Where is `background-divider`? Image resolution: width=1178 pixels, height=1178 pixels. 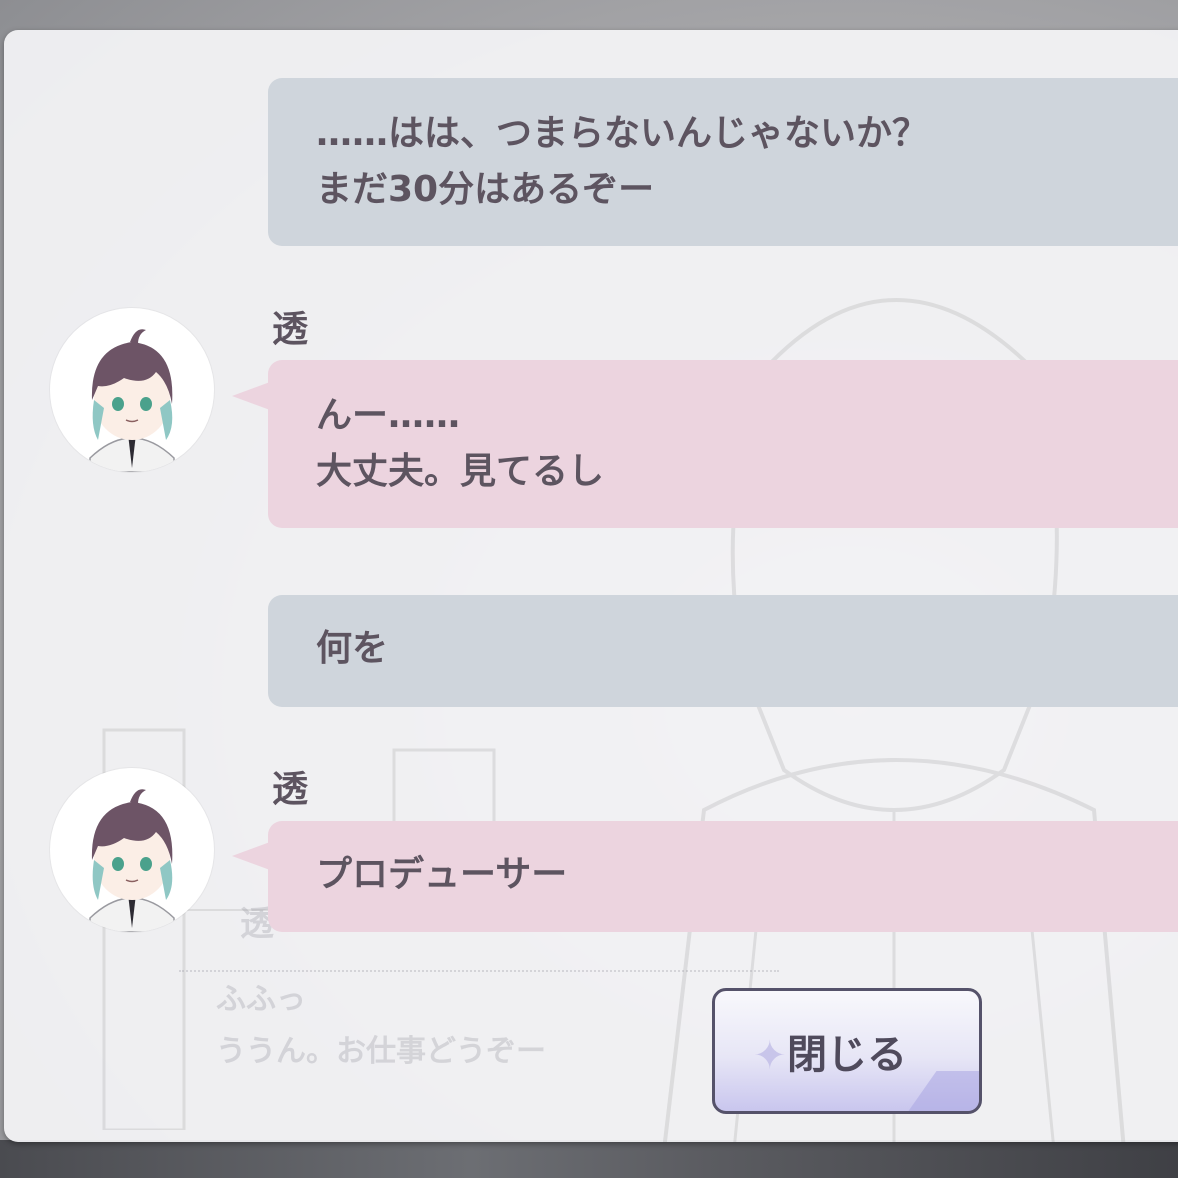
background-divider is located at coordinates (479, 971).